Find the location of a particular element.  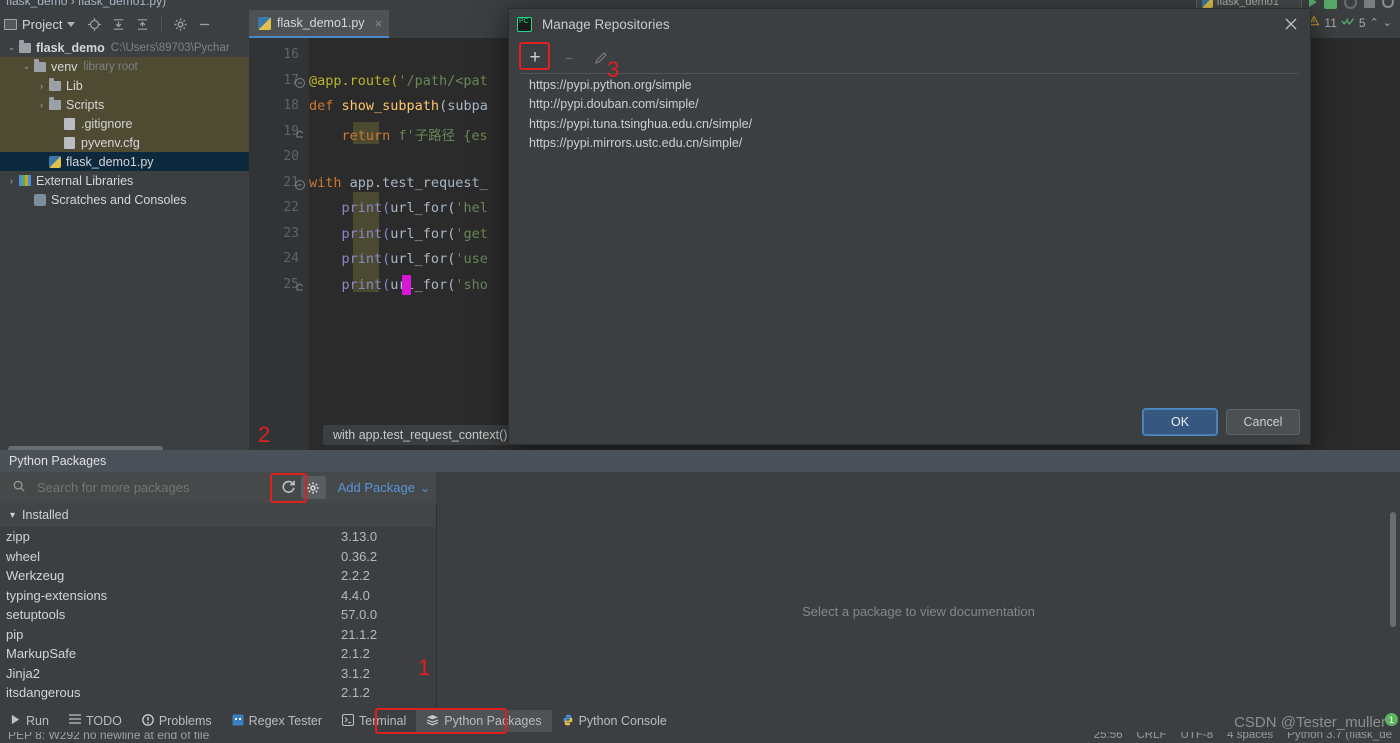

code-line: print(url_for('get is located at coordinates (398, 234).